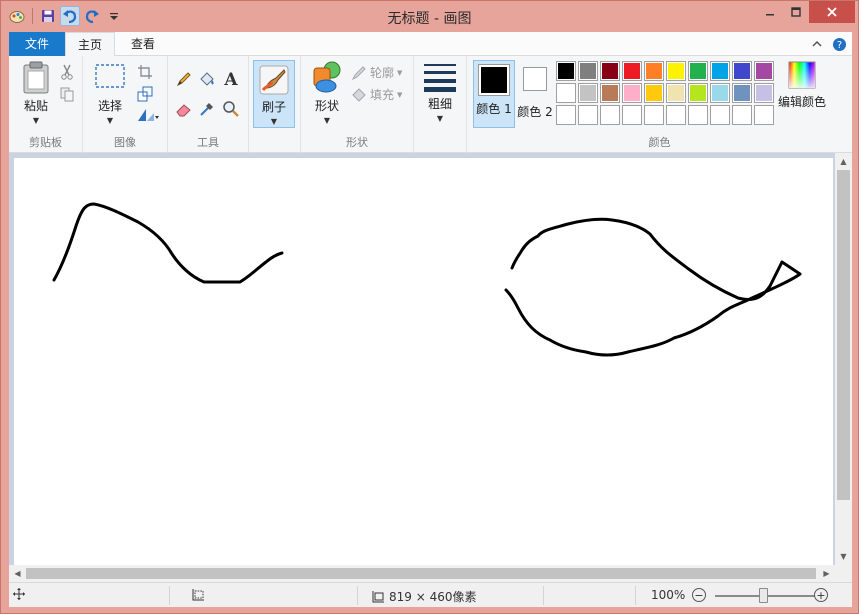 This screenshot has height=614, width=859. Describe the element at coordinates (802, 102) in the screenshot. I see `edit-colors-label: 编辑颜色` at that location.